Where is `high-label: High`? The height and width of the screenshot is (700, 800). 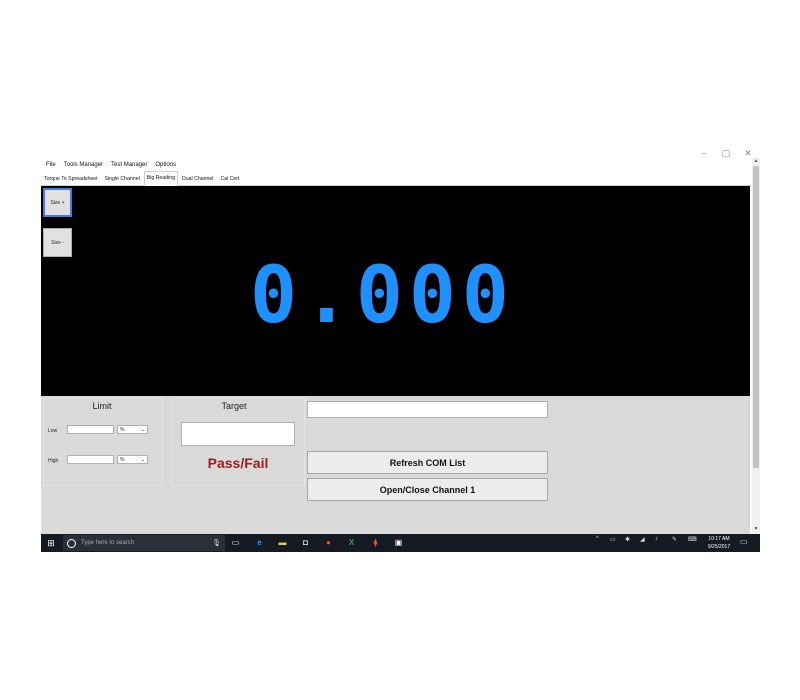
high-label: High is located at coordinates (53, 461).